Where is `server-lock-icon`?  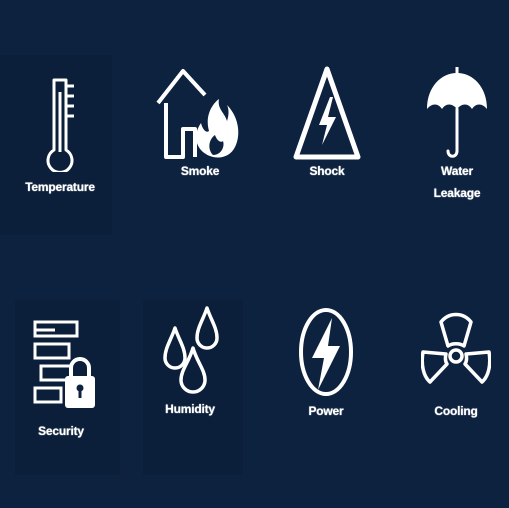 server-lock-icon is located at coordinates (64, 364).